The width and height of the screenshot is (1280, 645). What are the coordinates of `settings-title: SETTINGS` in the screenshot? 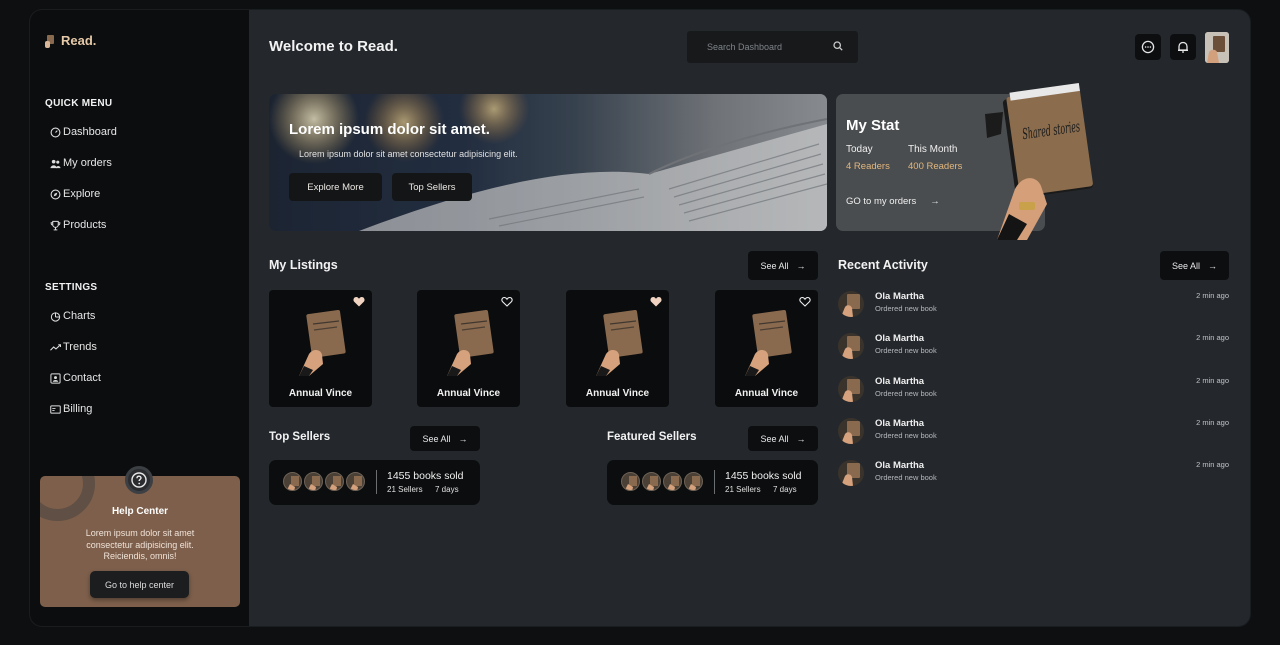 It's located at (71, 287).